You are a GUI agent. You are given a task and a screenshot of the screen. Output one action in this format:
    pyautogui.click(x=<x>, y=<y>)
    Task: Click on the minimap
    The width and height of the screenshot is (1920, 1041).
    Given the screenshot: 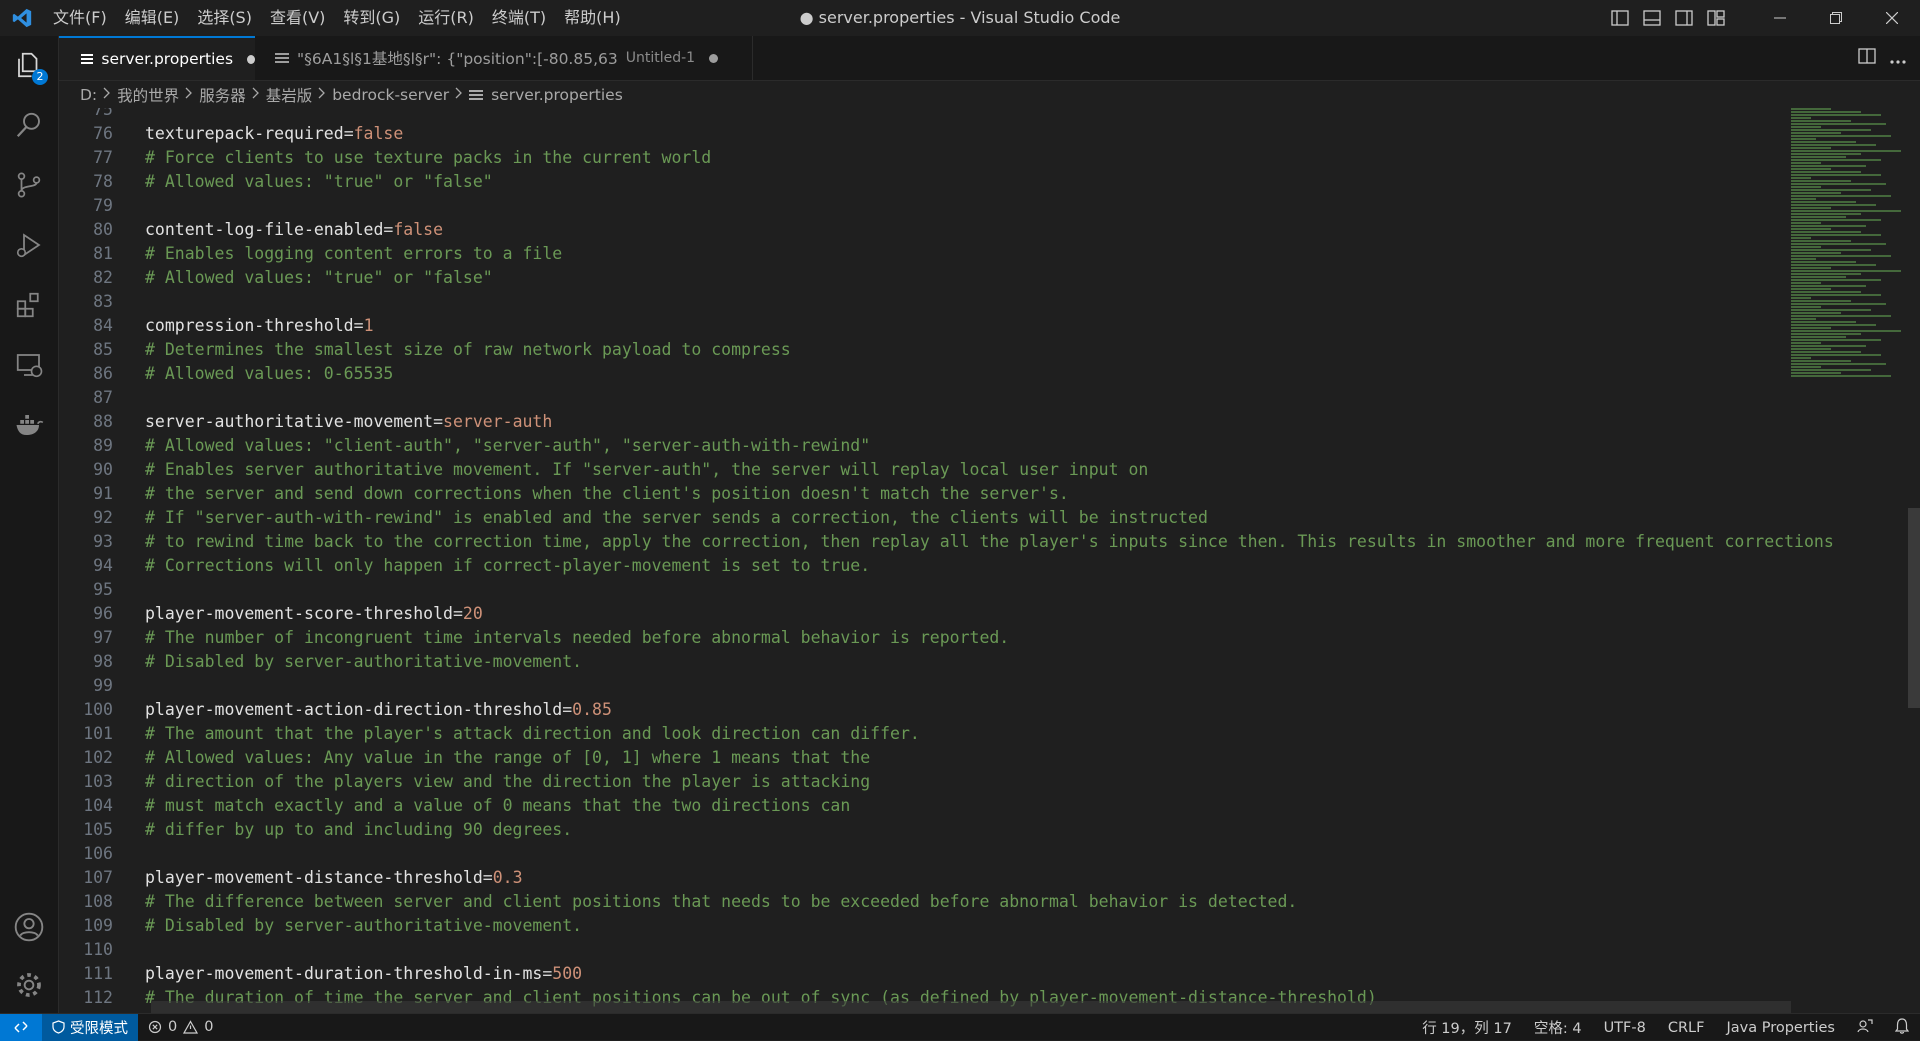 What is the action you would take?
    pyautogui.click(x=1848, y=243)
    